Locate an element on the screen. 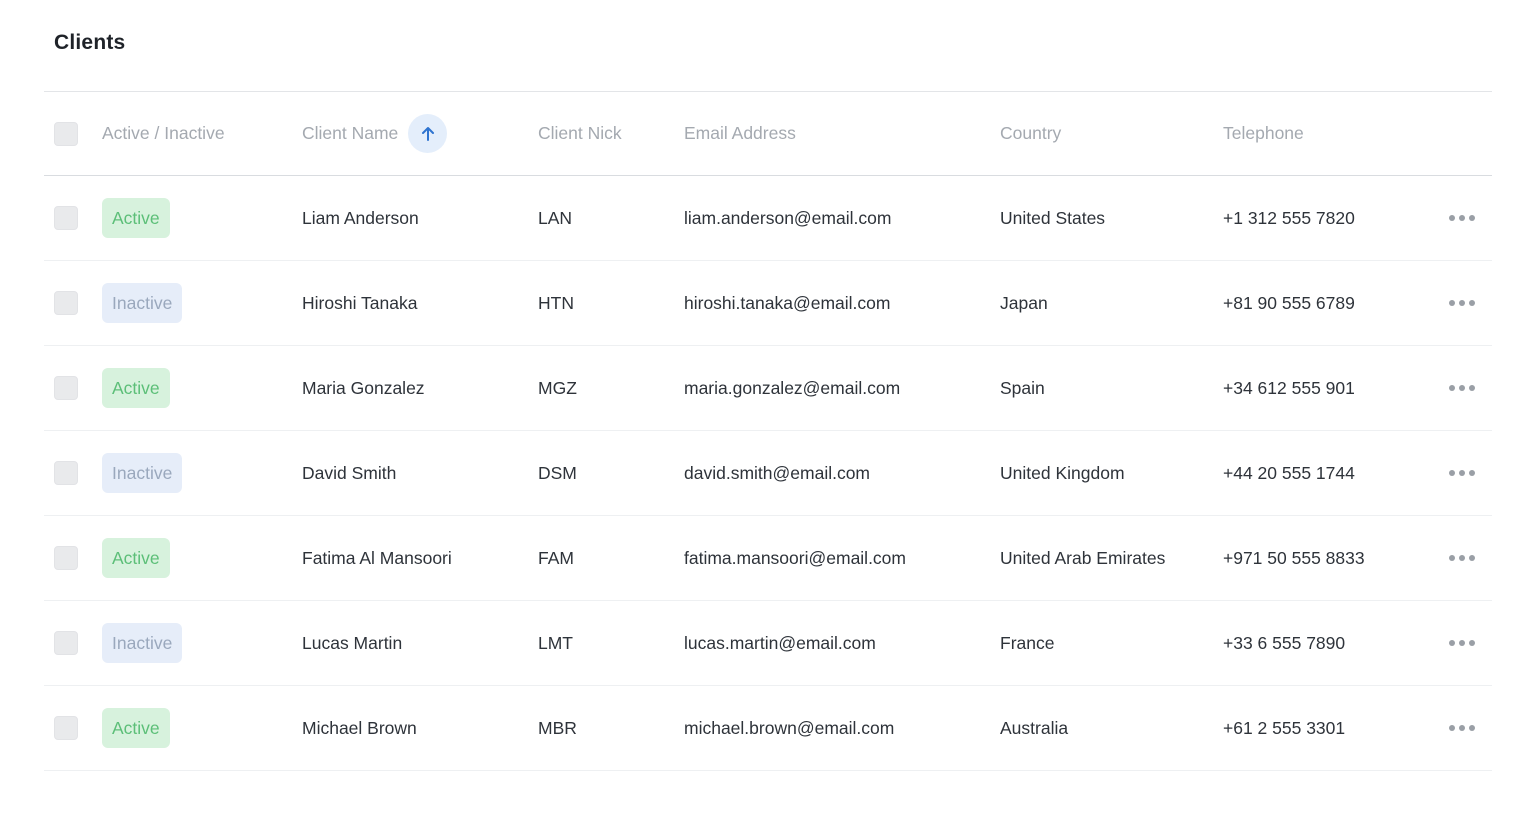 This screenshot has height=832, width=1536. arrow-up-icon is located at coordinates (427, 133).